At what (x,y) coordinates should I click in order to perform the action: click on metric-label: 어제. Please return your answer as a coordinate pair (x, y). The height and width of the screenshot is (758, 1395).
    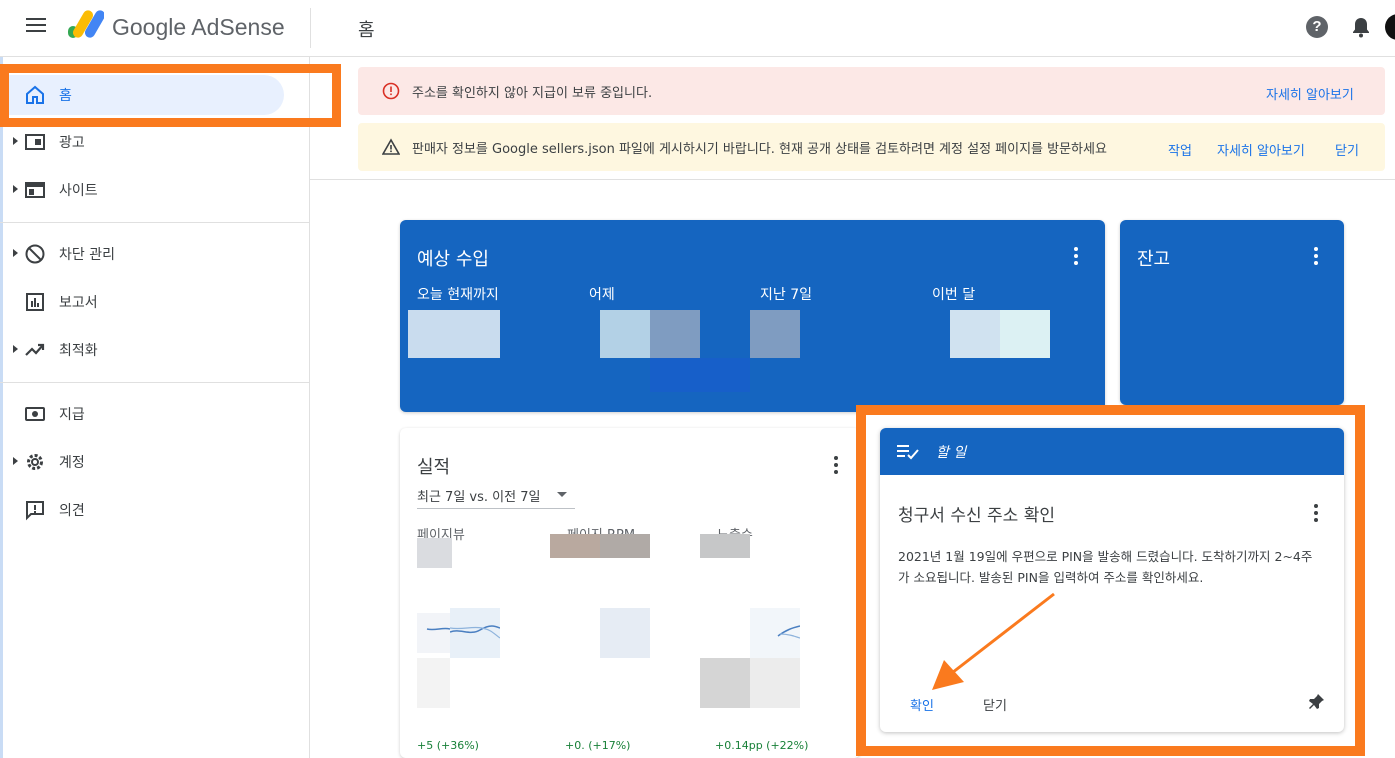
    Looking at the image, I should click on (602, 295).